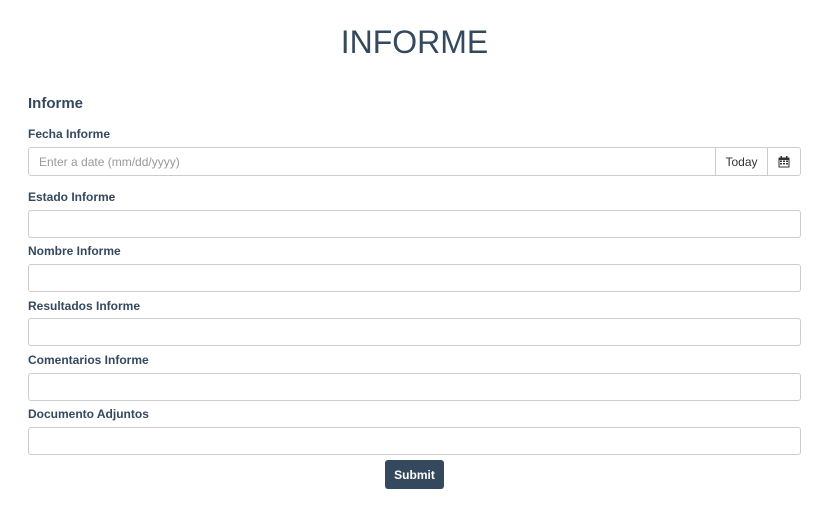 The image size is (829, 510). What do you see at coordinates (69, 134) in the screenshot?
I see `fecha-informe-label: Fecha Informe` at bounding box center [69, 134].